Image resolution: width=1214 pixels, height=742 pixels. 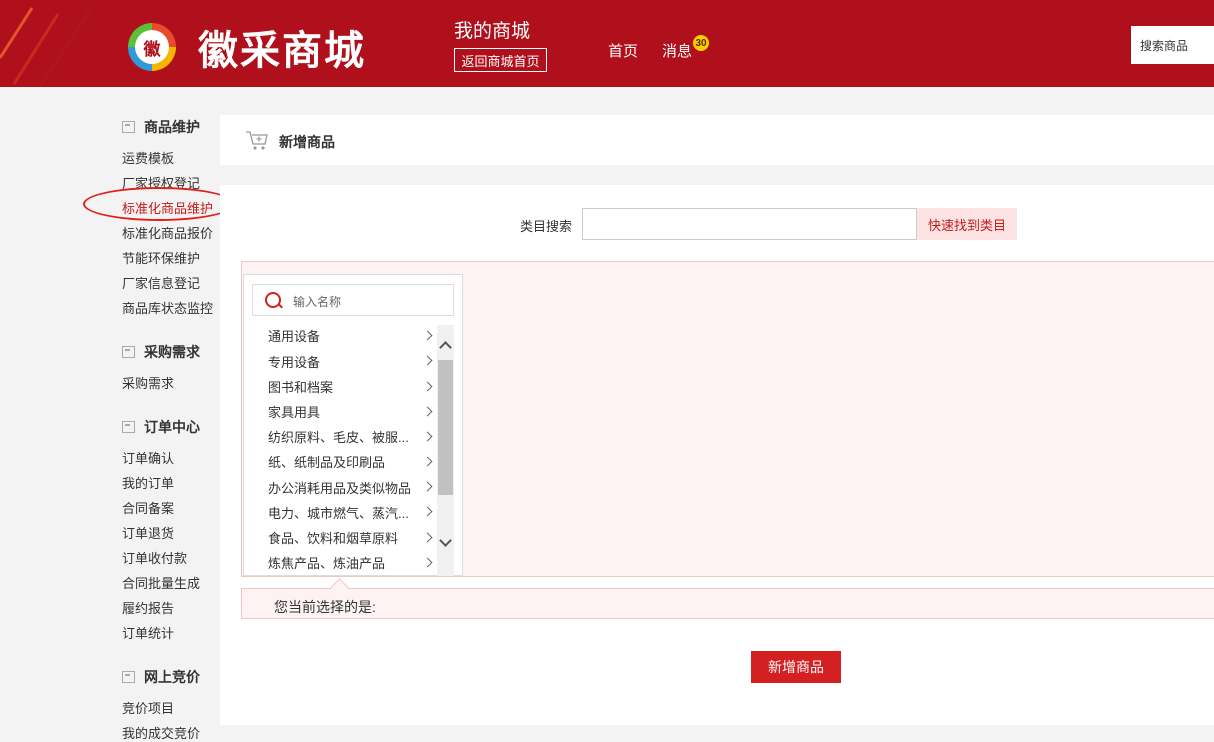 I want to click on highlight-annotation, so click(x=159, y=204).